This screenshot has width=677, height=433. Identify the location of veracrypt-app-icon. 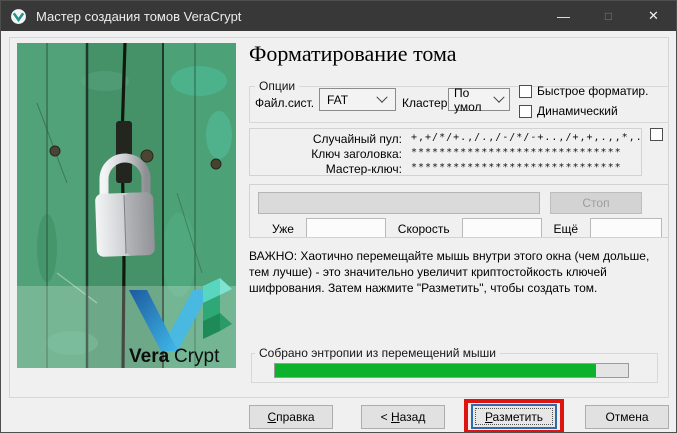
(18, 16).